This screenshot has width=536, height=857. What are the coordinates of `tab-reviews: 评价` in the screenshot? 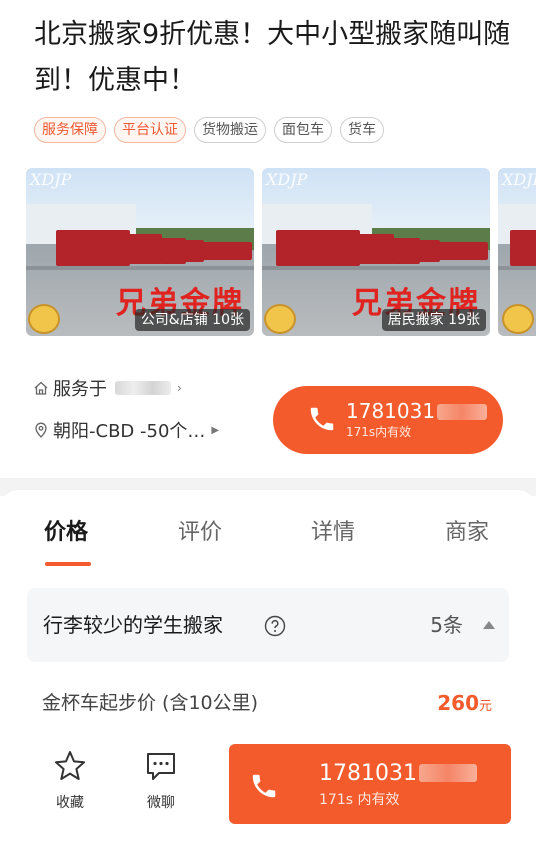 It's located at (200, 533).